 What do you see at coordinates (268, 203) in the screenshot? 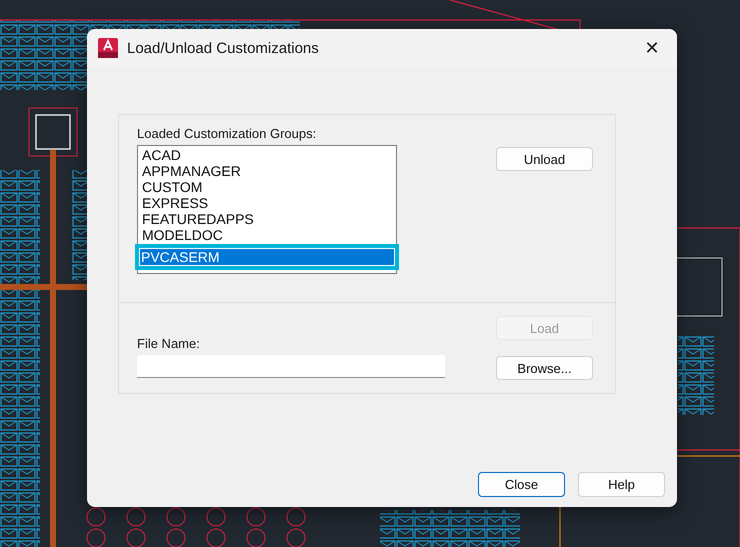
I see `list-item: EXPRESS` at bounding box center [268, 203].